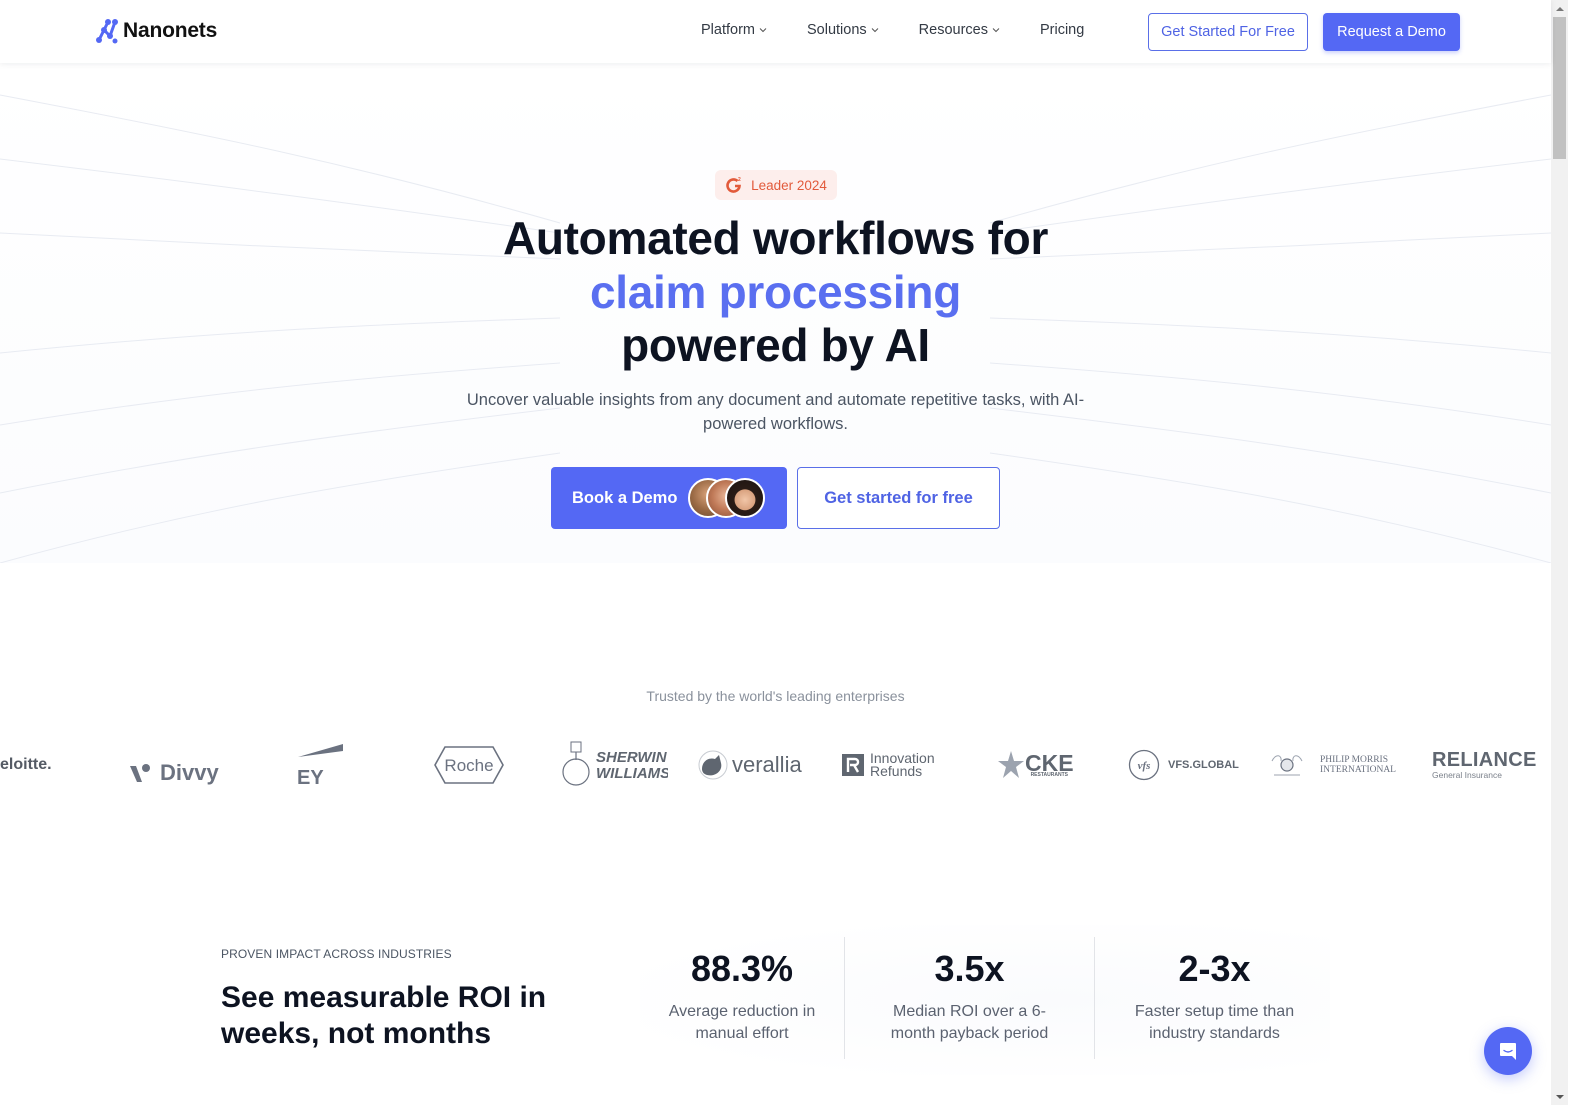 The height and width of the screenshot is (1105, 1584). What do you see at coordinates (898, 498) in the screenshot?
I see `get-started-hero-button: Get started for free` at bounding box center [898, 498].